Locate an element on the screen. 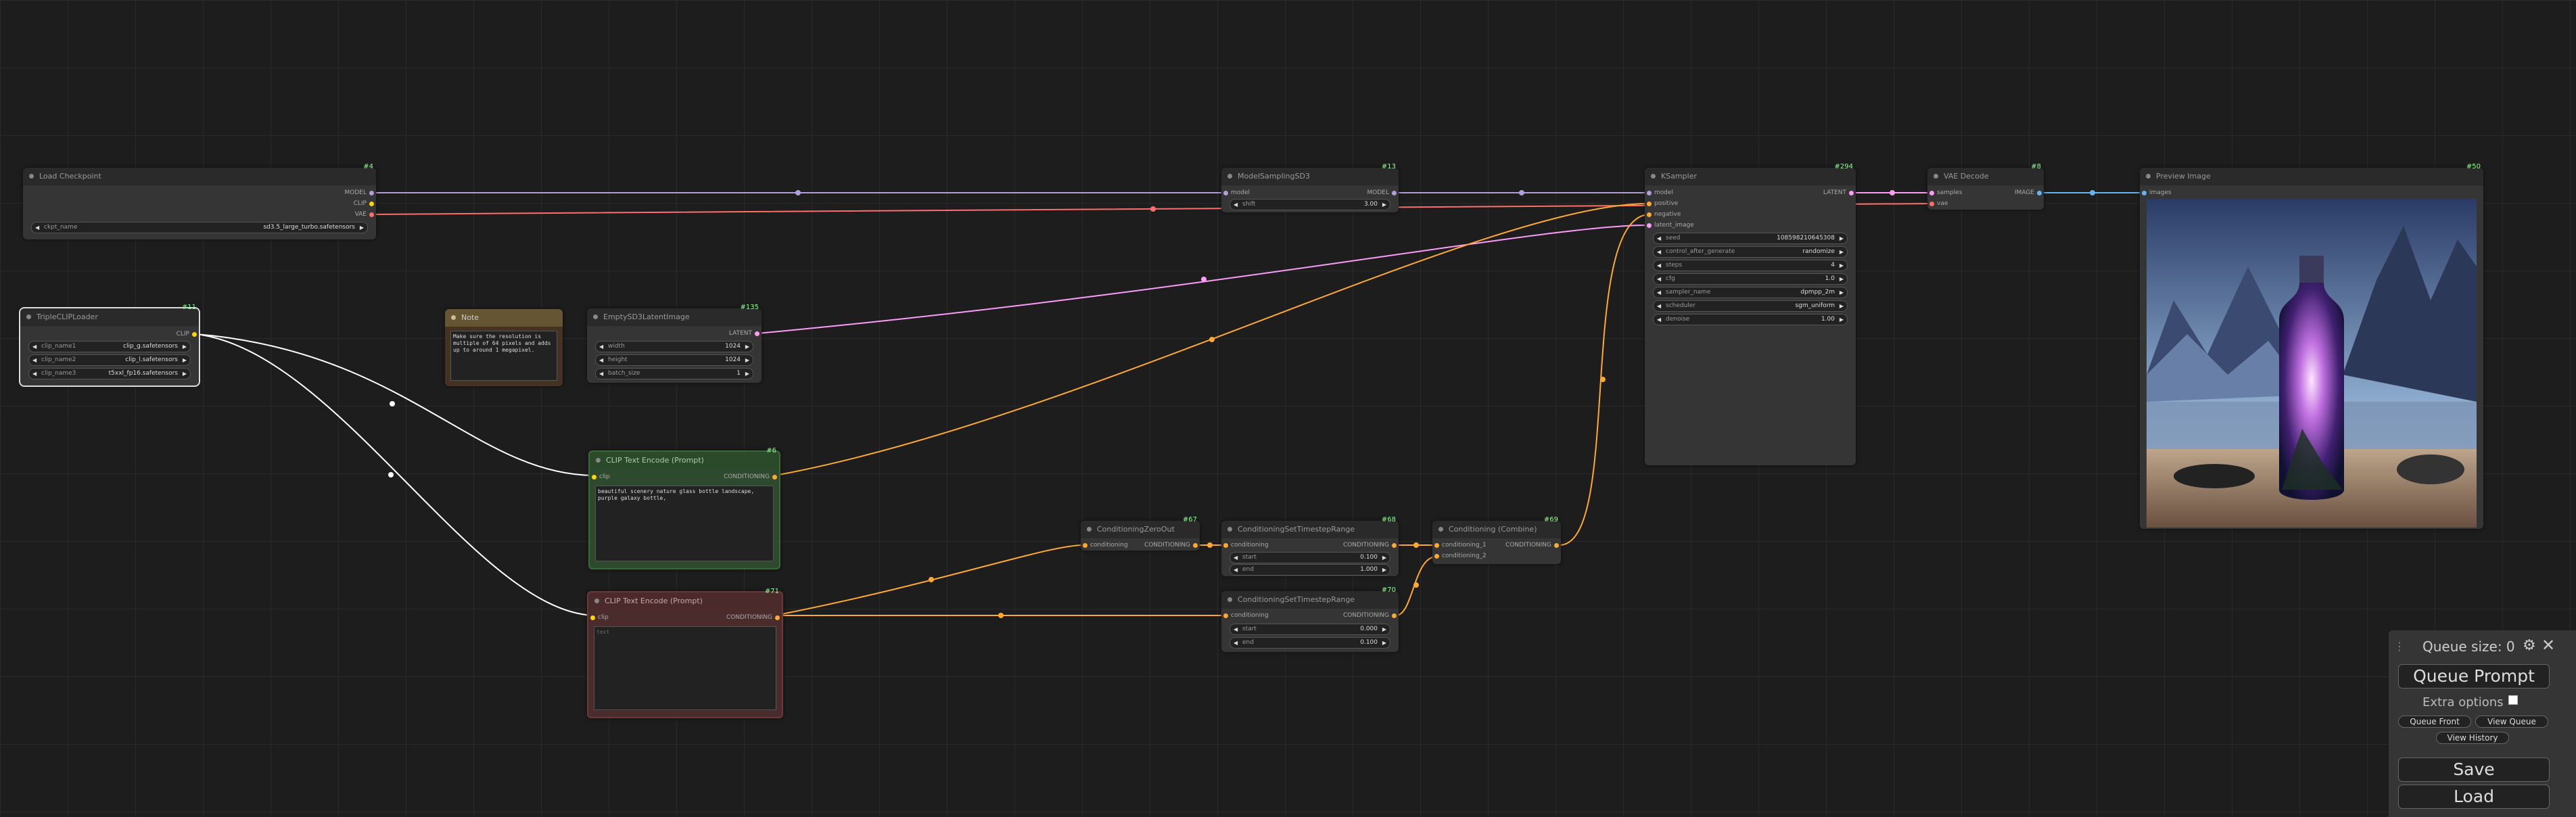 The height and width of the screenshot is (817, 2576). node-title: EmptySD3LatentImage #135 is located at coordinates (674, 315).